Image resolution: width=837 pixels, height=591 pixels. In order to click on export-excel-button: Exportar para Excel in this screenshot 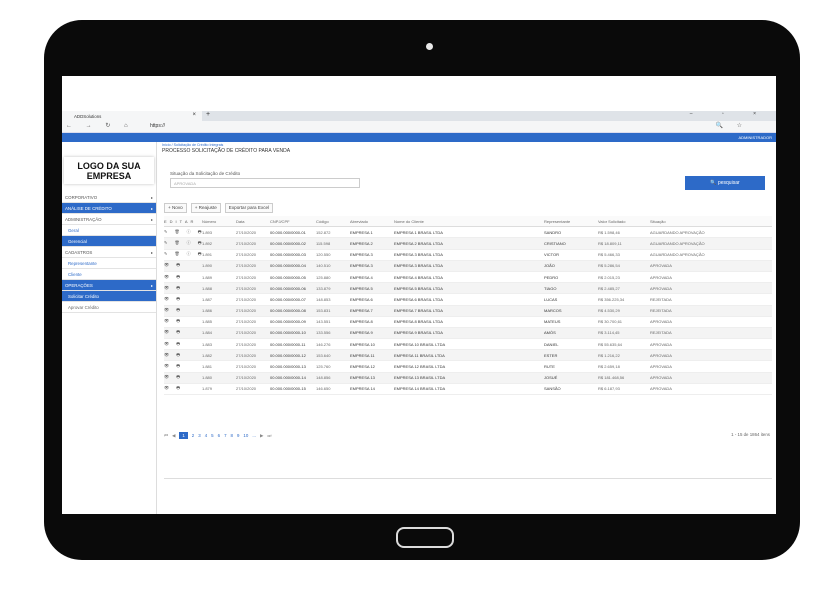, I will do `click(249, 208)`.